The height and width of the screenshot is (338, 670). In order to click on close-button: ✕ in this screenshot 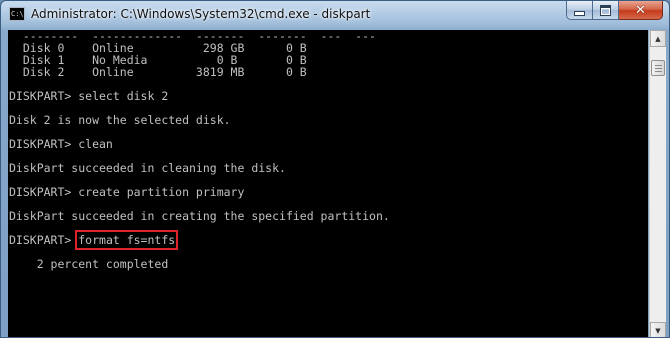, I will do `click(641, 10)`.